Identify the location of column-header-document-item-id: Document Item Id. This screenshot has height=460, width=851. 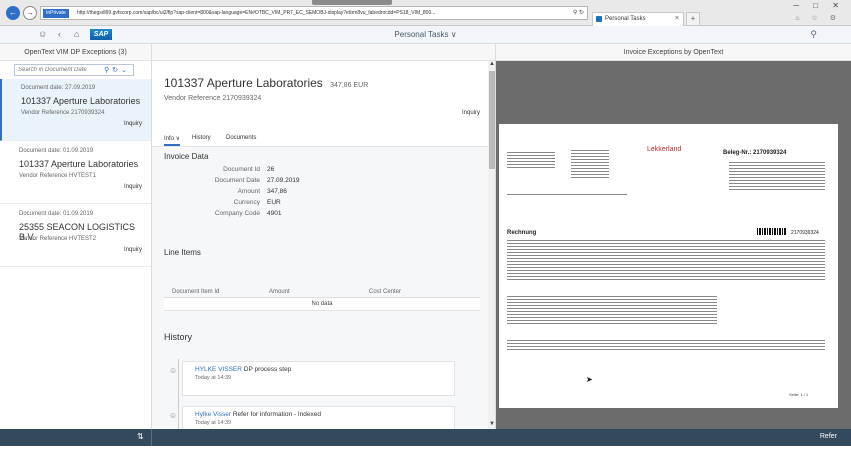
(195, 292).